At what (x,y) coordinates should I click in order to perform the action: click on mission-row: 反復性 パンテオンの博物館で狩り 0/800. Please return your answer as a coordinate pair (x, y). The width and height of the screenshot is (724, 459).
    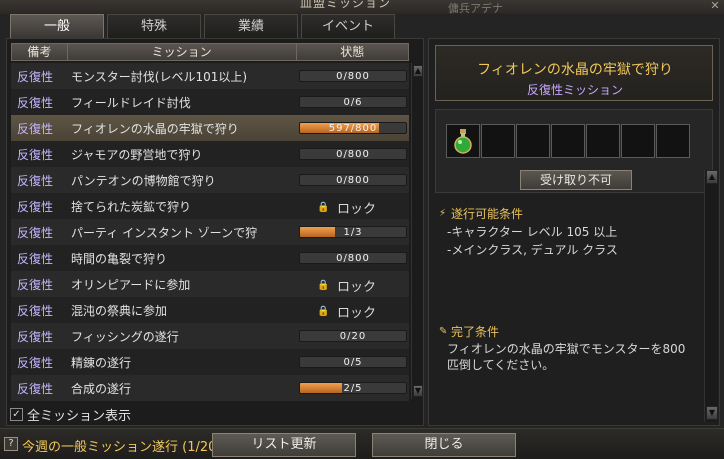
    Looking at the image, I should click on (210, 180).